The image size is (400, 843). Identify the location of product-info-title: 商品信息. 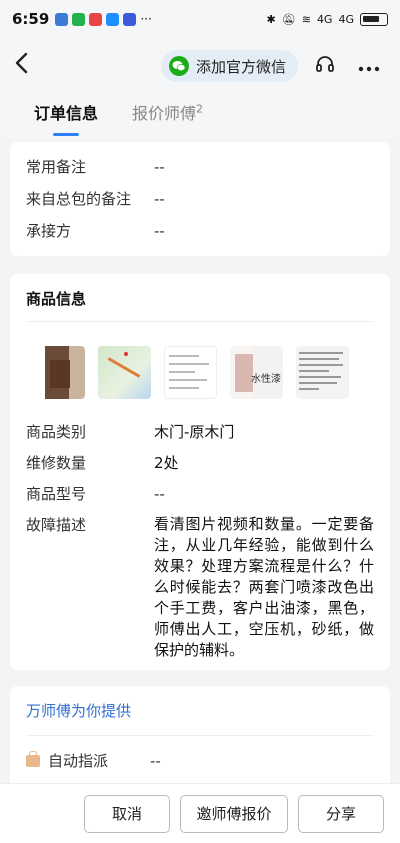
(56, 299).